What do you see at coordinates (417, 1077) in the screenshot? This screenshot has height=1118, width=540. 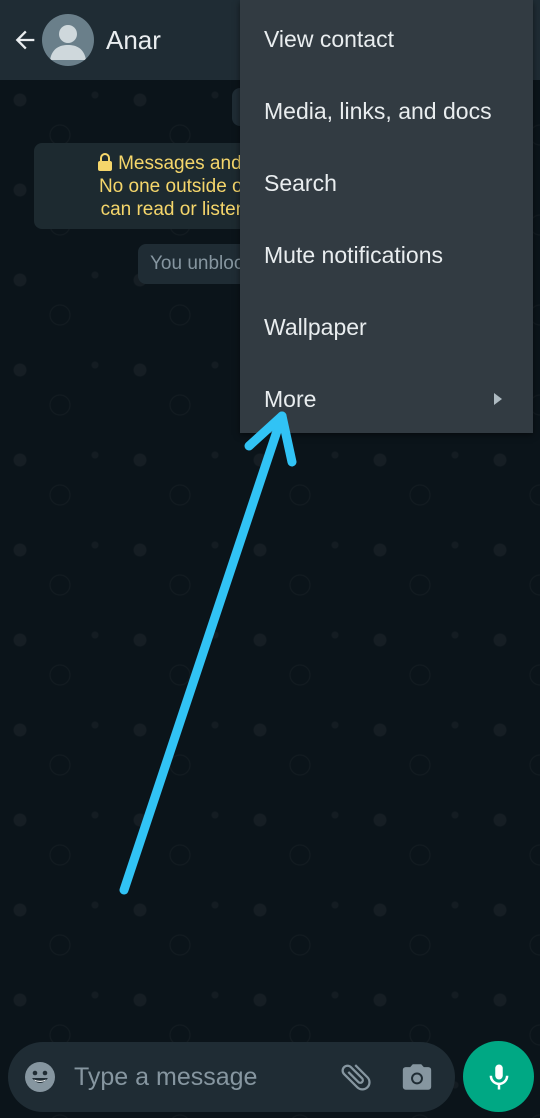 I see `camera-icon` at bounding box center [417, 1077].